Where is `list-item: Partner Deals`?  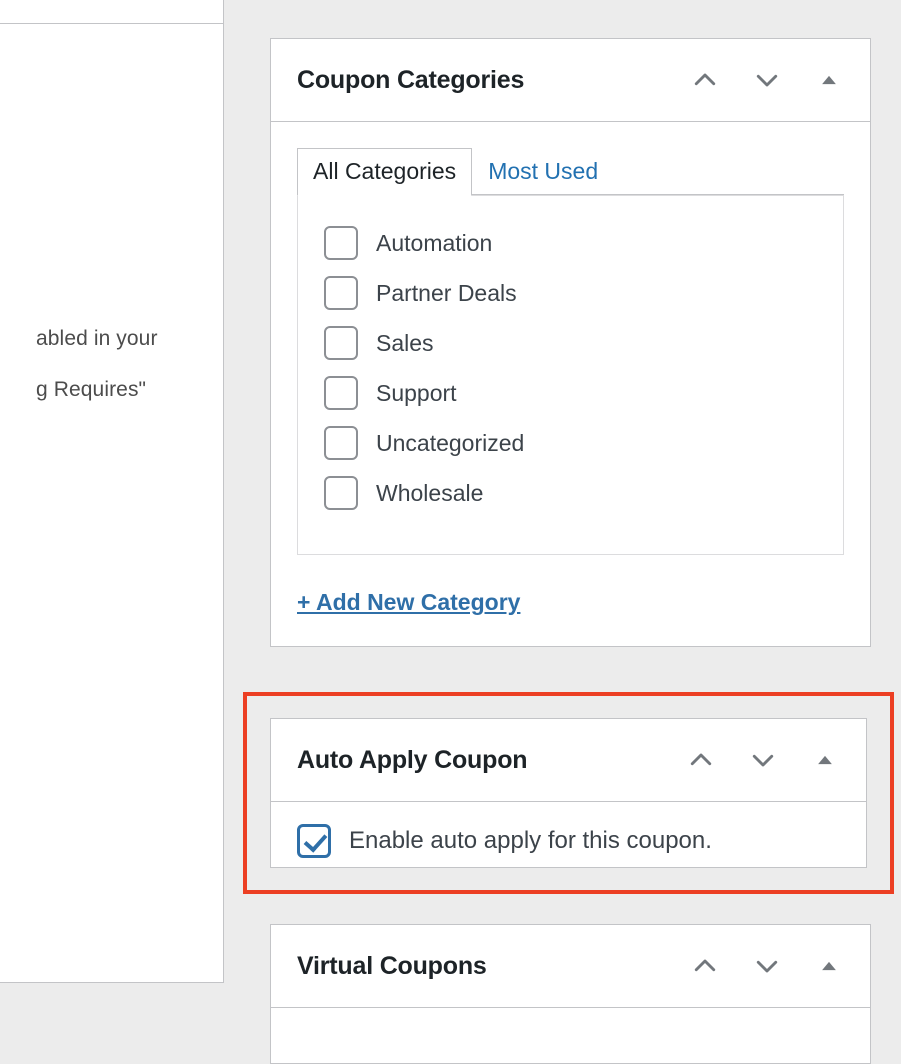 list-item: Partner Deals is located at coordinates (583, 293).